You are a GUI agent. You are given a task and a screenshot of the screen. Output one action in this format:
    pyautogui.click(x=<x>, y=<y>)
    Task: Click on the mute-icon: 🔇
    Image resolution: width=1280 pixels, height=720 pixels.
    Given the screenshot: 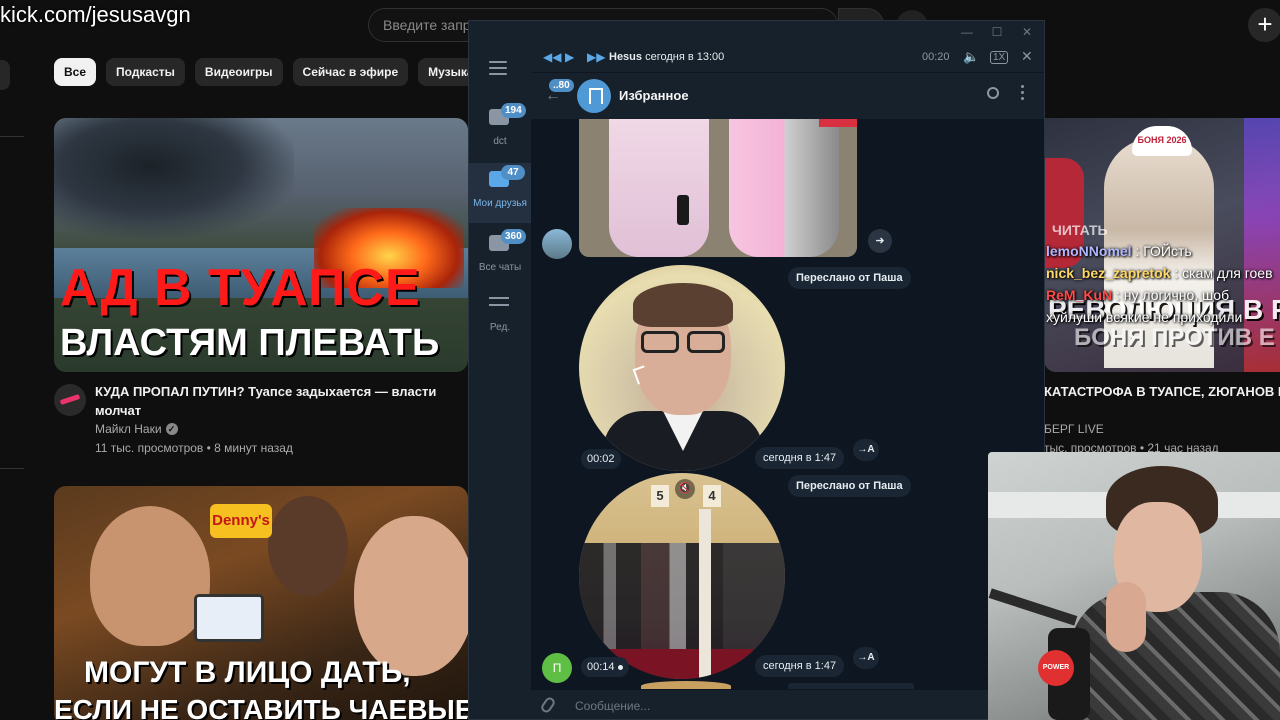 What is the action you would take?
    pyautogui.click(x=685, y=489)
    